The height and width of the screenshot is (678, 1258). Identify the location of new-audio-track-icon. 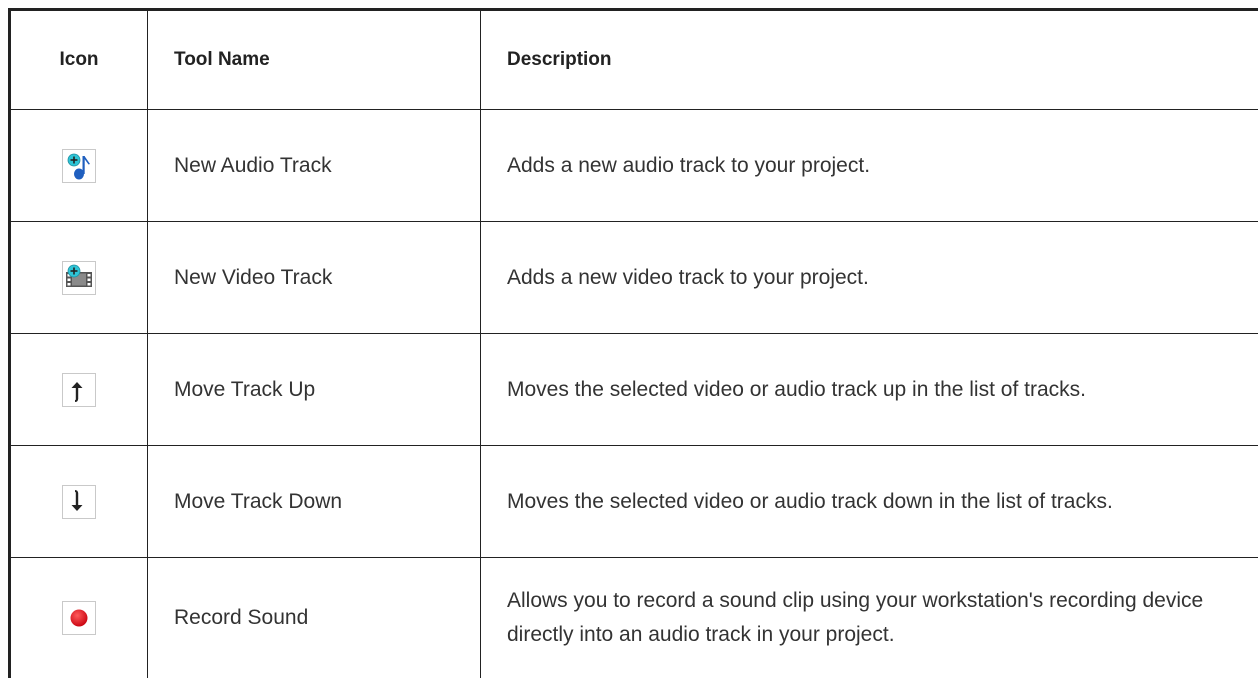
(79, 166).